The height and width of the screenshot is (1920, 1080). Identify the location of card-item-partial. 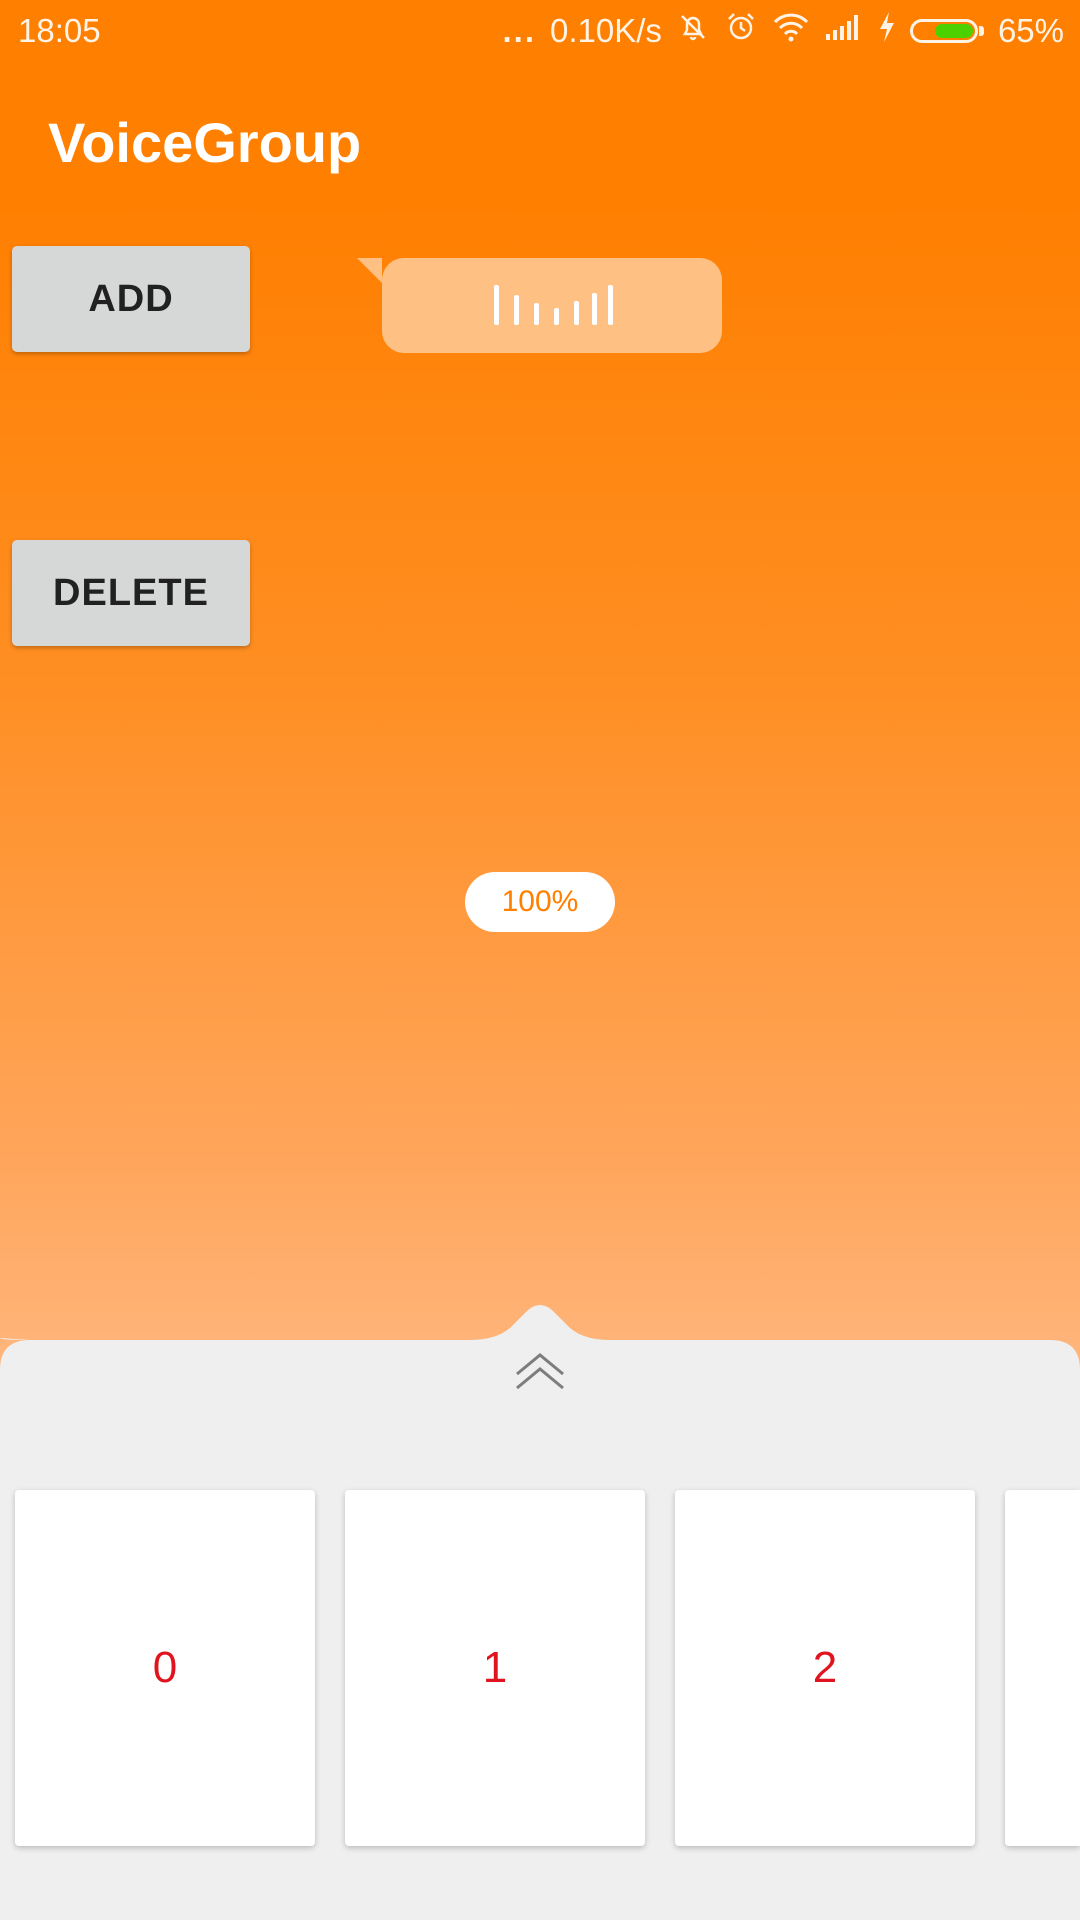
(1042, 1668).